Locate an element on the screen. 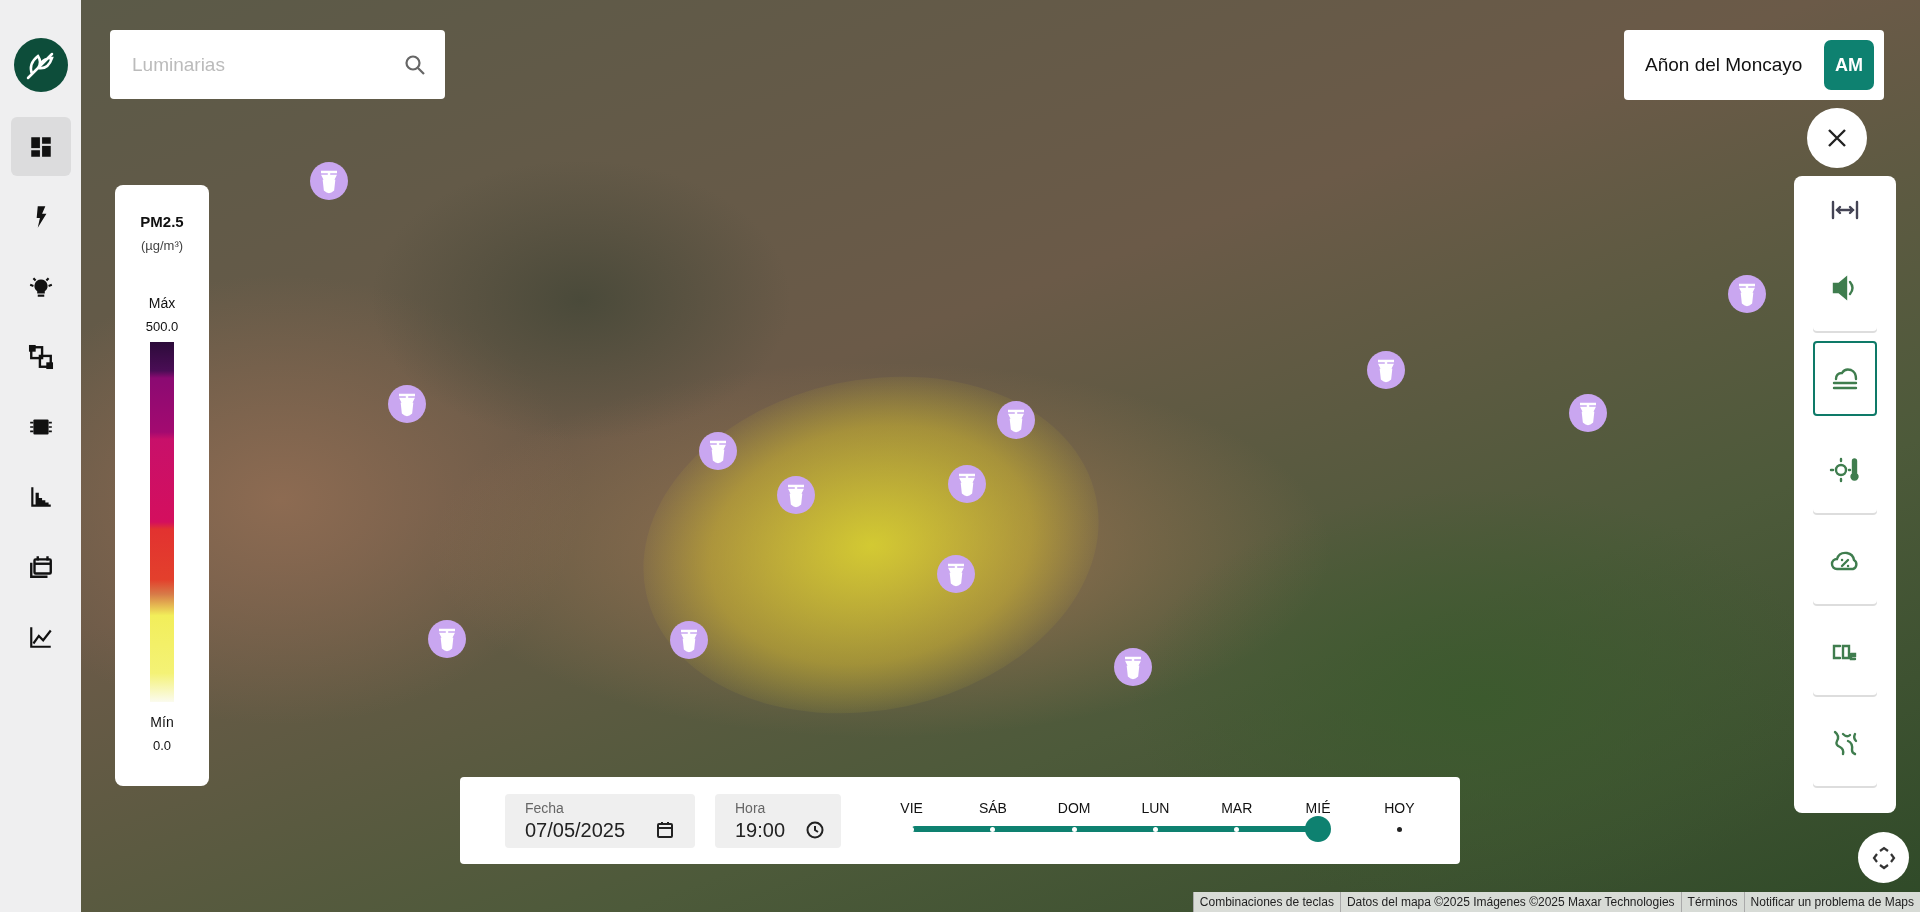  min-label: Mín is located at coordinates (162, 722).